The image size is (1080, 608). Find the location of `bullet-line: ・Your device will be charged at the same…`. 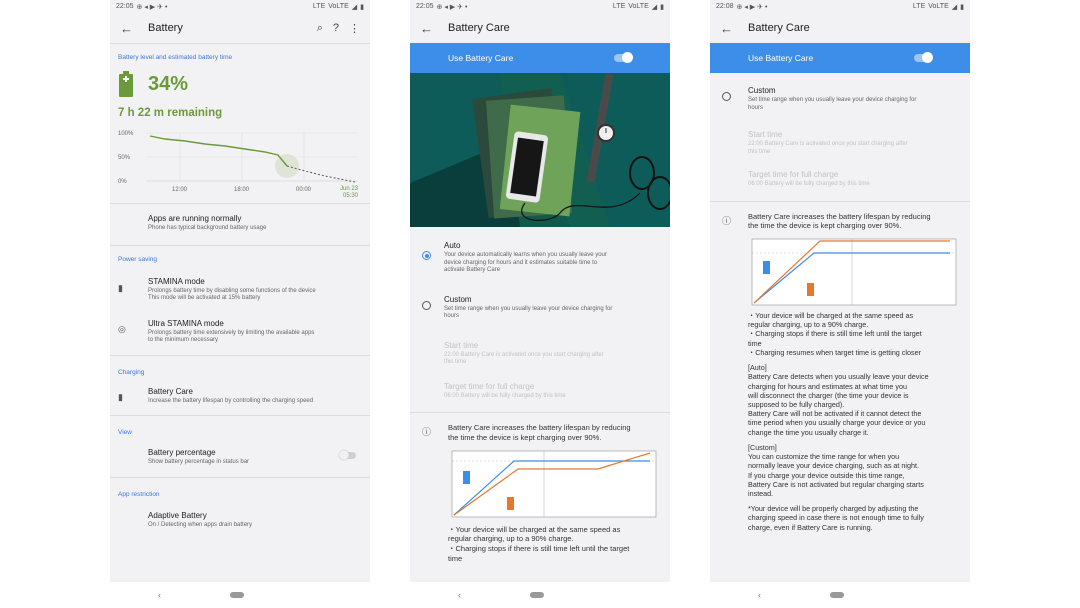

bullet-line: ・Your device will be charged at the same… is located at coordinates (534, 529).